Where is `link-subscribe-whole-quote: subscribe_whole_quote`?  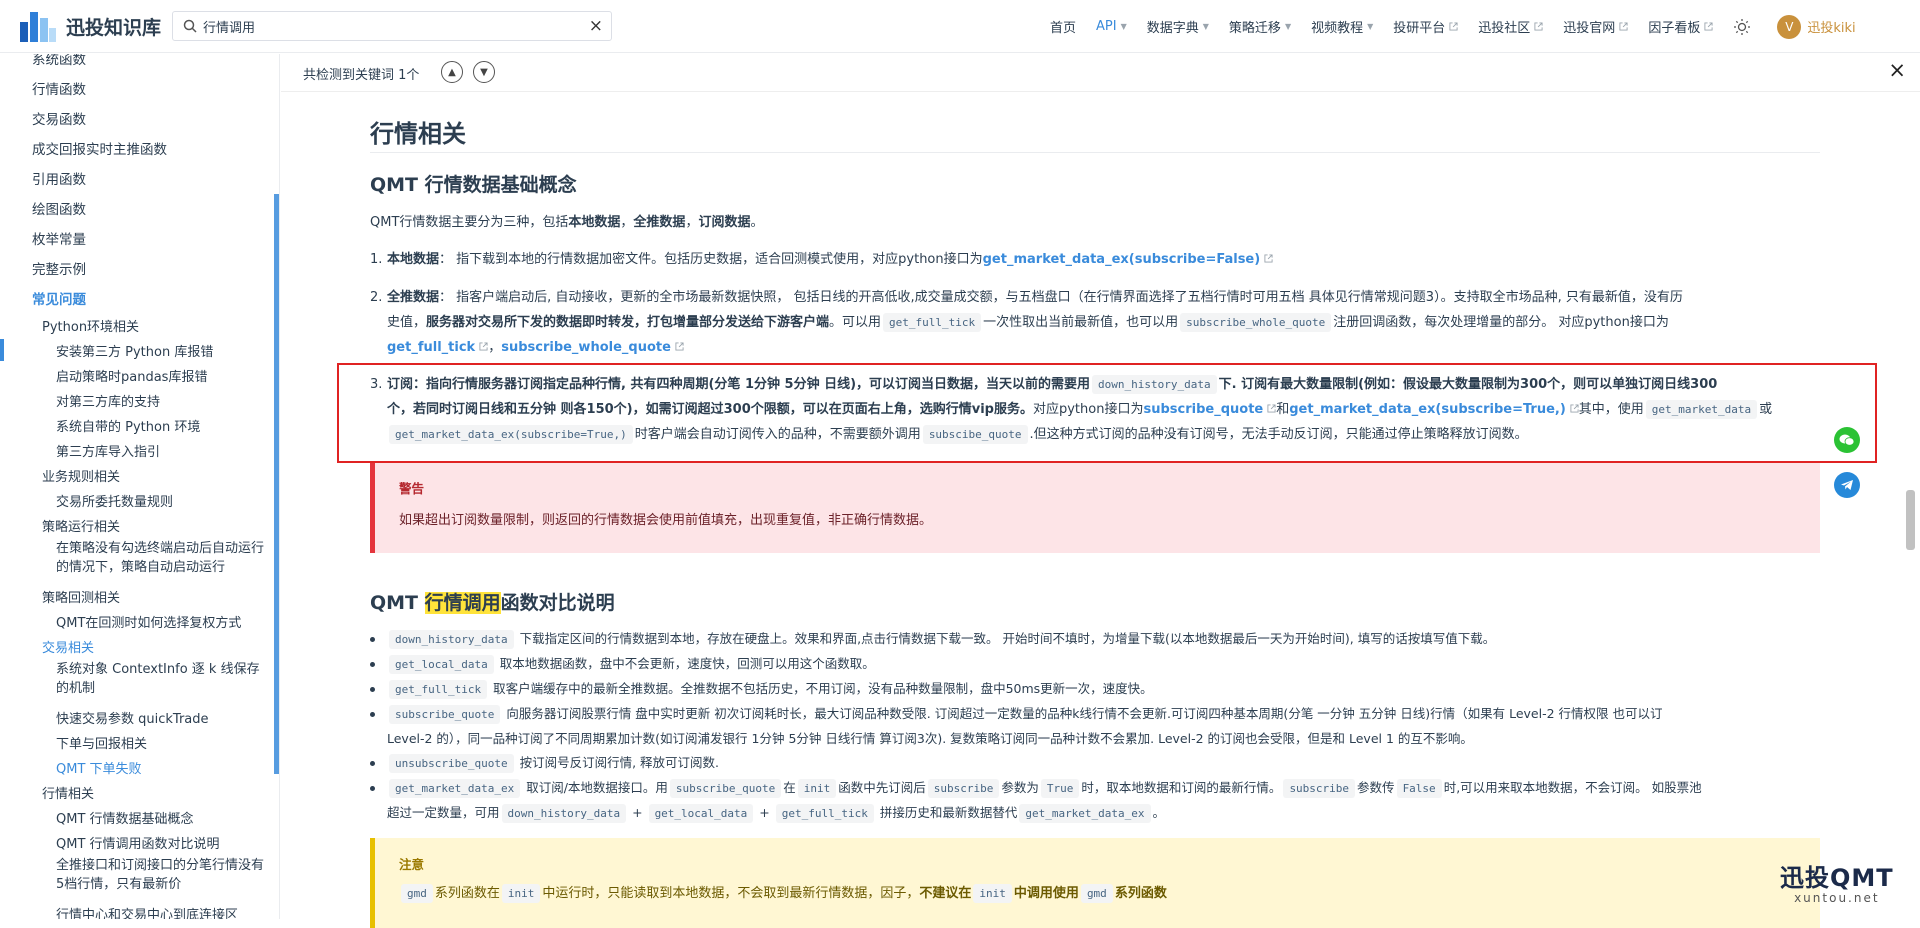
link-subscribe-whole-quote: subscribe_whole_quote is located at coordinates (586, 347).